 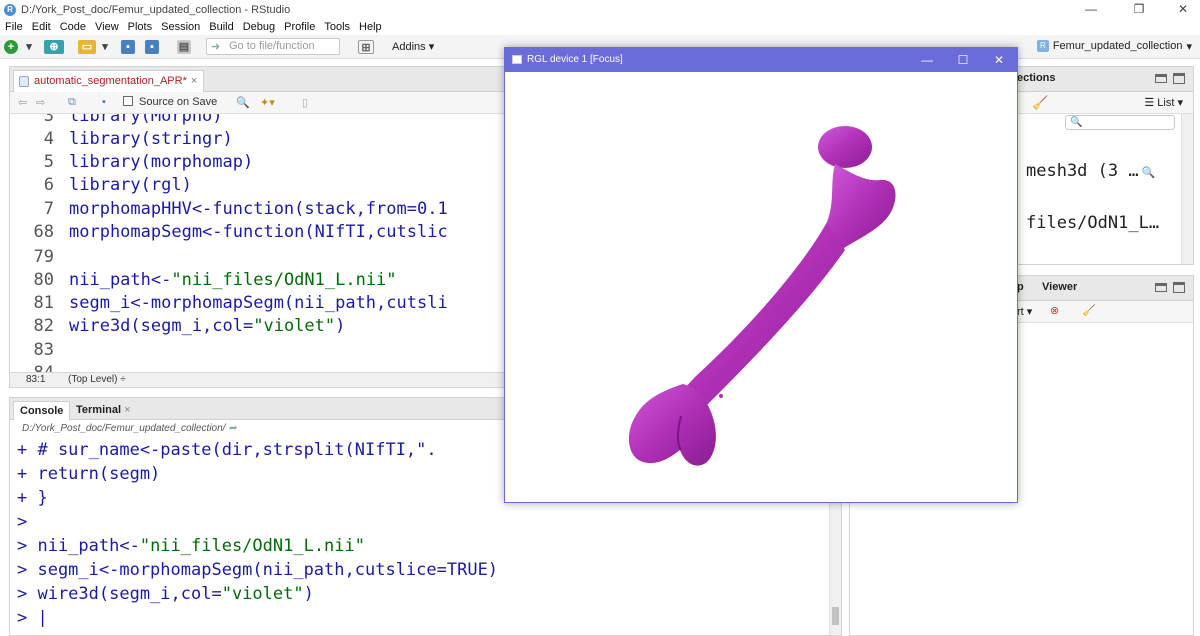 What do you see at coordinates (1117, 46) in the screenshot?
I see `project-label: Femur_updated_collection` at bounding box center [1117, 46].